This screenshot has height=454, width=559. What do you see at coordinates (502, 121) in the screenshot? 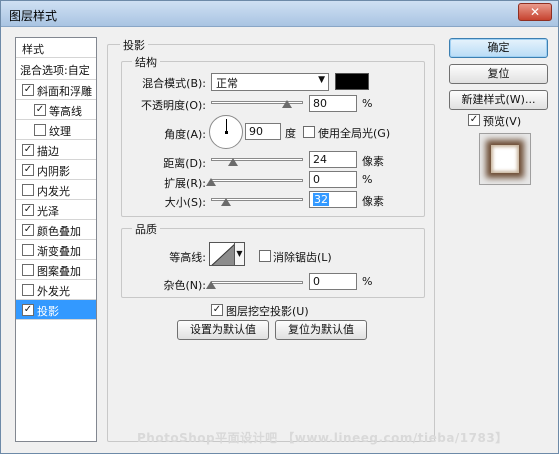
I see `preview-label: 预览(V)` at bounding box center [502, 121].